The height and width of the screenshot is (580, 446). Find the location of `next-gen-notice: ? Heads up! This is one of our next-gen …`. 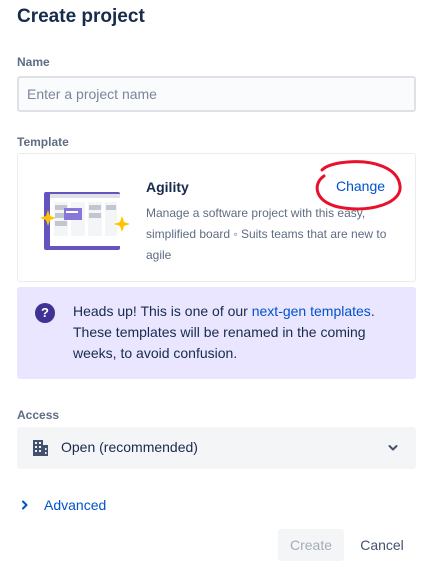

next-gen-notice: ? Heads up! This is one of our next-gen … is located at coordinates (216, 333).